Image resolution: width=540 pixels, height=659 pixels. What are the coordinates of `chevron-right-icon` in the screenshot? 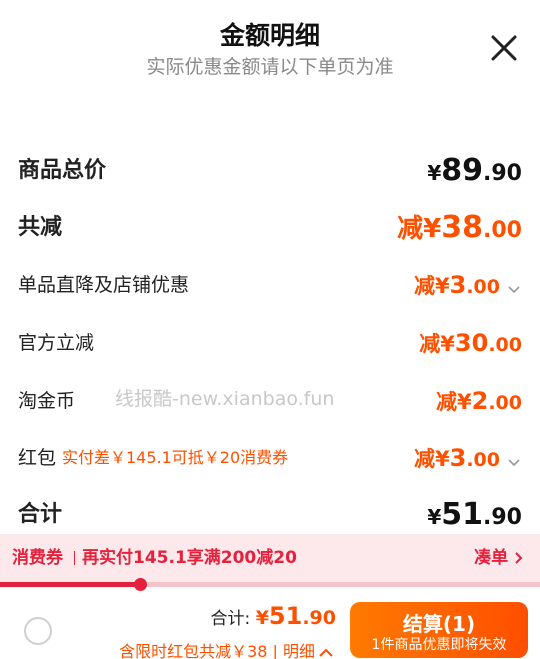 It's located at (519, 558).